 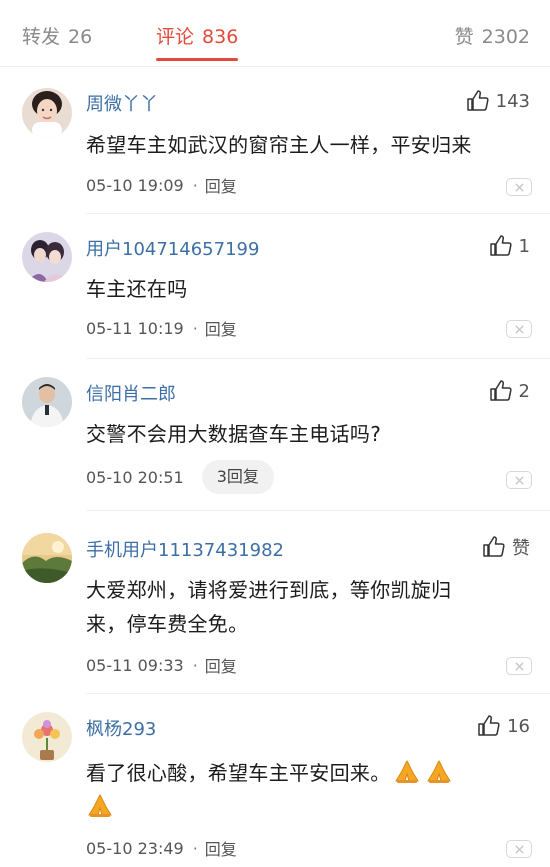 What do you see at coordinates (135, 477) in the screenshot?
I see `comment-time: 05-10 20:51` at bounding box center [135, 477].